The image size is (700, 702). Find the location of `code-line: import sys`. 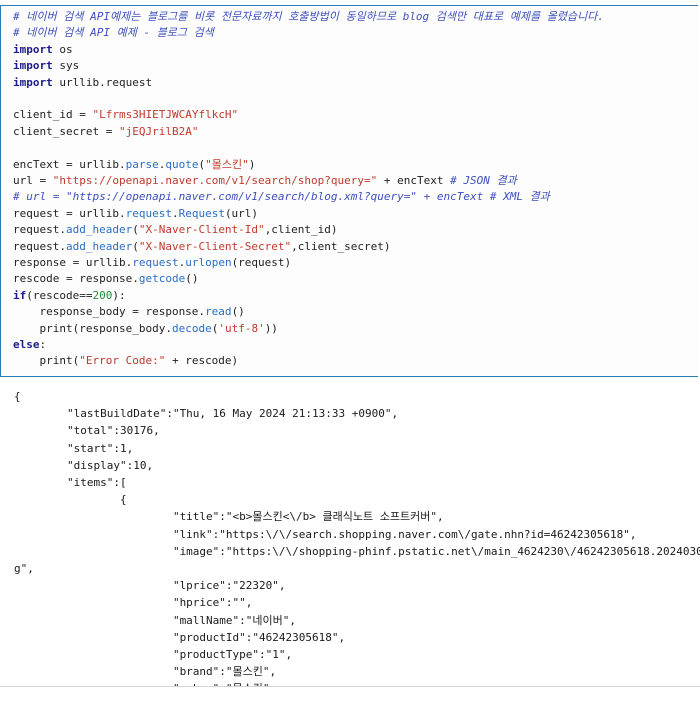

code-line: import sys is located at coordinates (46, 66).